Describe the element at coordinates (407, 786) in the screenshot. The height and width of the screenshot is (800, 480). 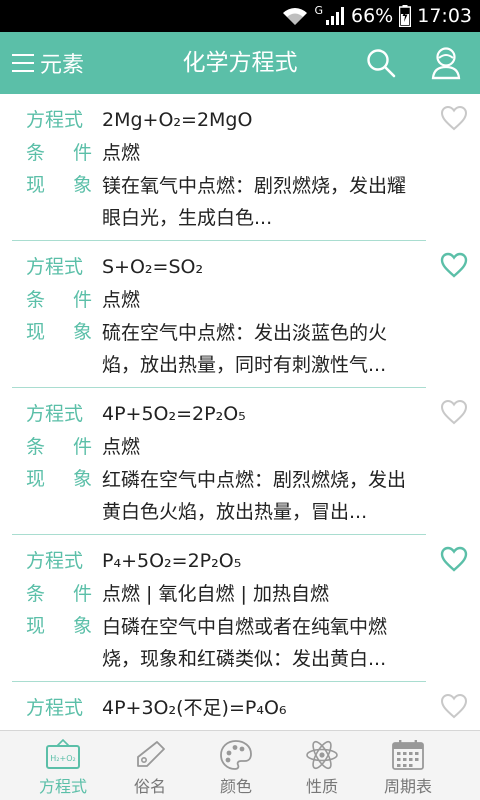
I see `tab-label: 周期表` at that location.